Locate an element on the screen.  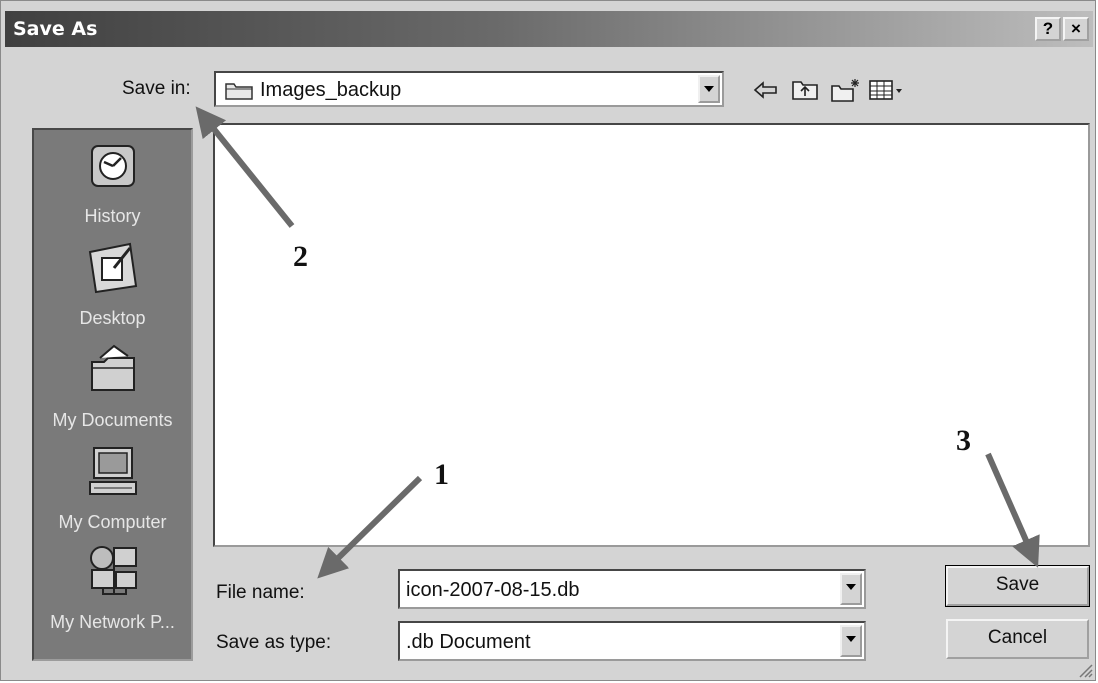
callout-number-3: 3 is located at coordinates (963, 440).